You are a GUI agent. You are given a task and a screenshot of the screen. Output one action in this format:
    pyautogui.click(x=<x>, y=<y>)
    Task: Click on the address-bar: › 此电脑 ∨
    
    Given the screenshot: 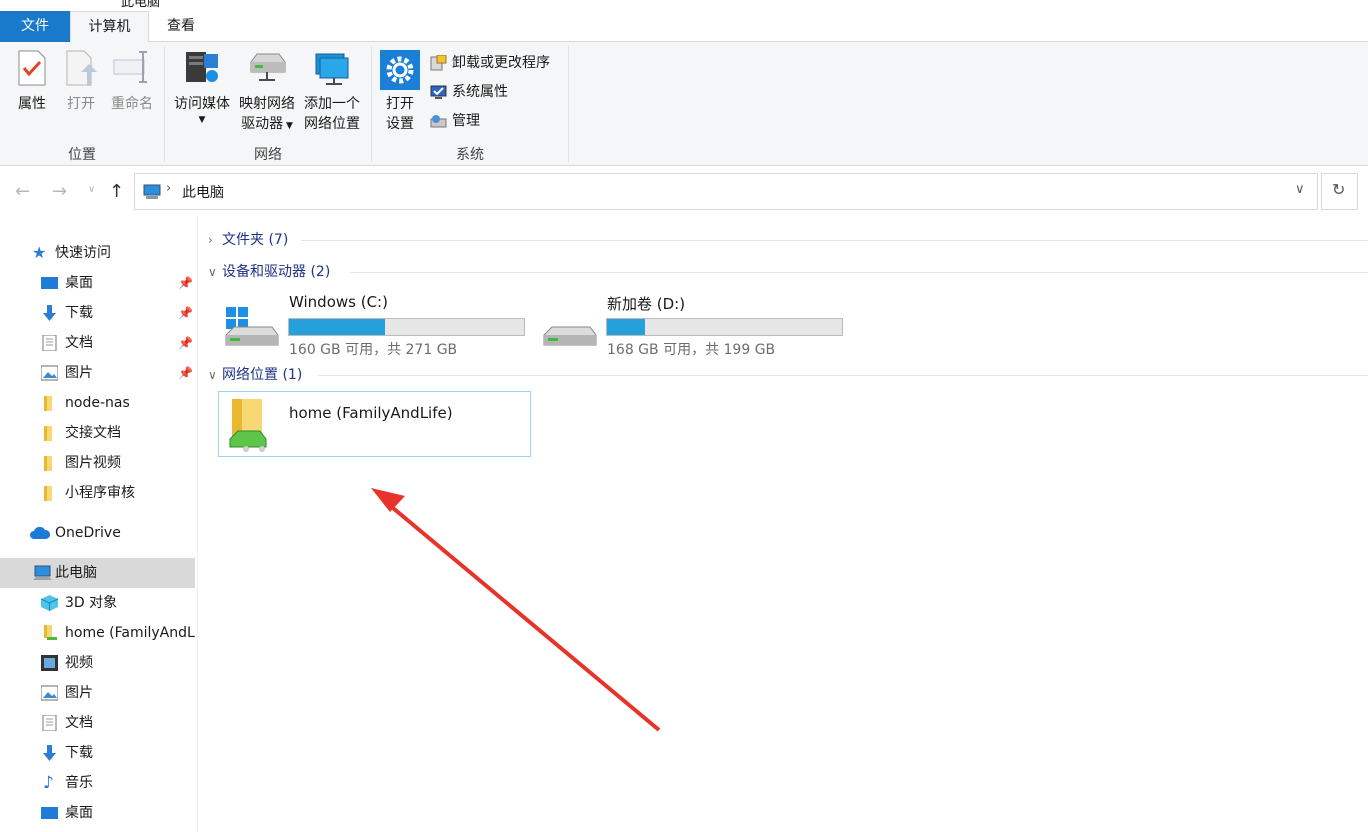 What is the action you would take?
    pyautogui.click(x=726, y=191)
    